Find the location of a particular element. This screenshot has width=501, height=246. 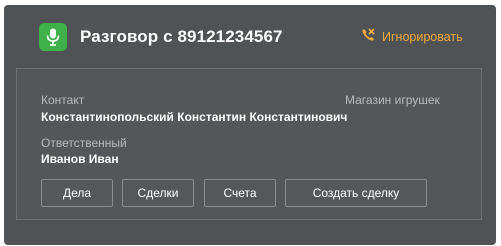

responsible-name: Иванов Иван is located at coordinates (80, 159).